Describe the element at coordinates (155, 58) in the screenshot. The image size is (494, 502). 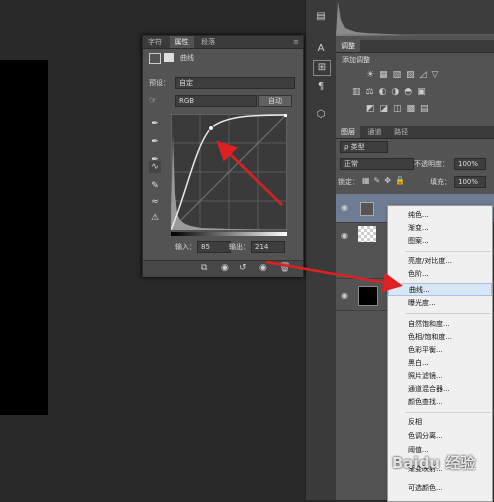
I see `curves-adjust-icon` at that location.